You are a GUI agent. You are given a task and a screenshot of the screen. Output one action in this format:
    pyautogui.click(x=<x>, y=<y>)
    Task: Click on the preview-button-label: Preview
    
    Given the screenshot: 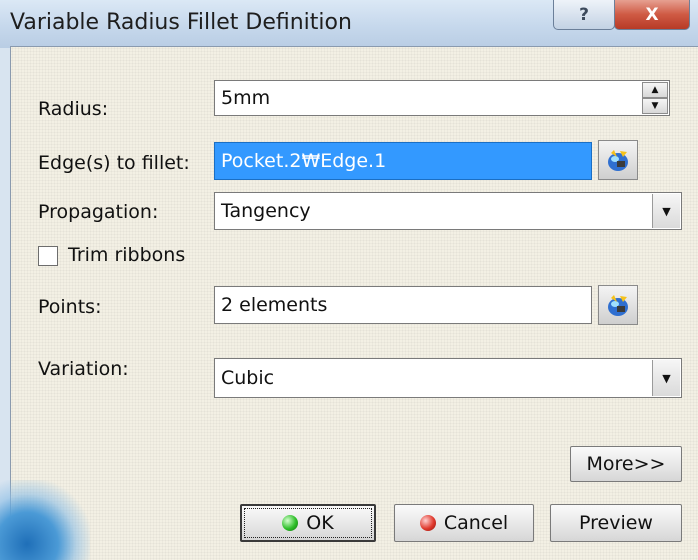 What is the action you would take?
    pyautogui.click(x=616, y=523)
    